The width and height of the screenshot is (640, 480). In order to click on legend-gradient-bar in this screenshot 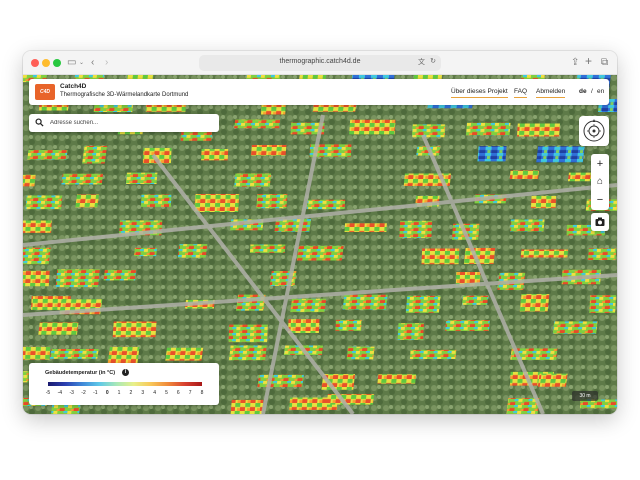, I will do `click(125, 384)`.